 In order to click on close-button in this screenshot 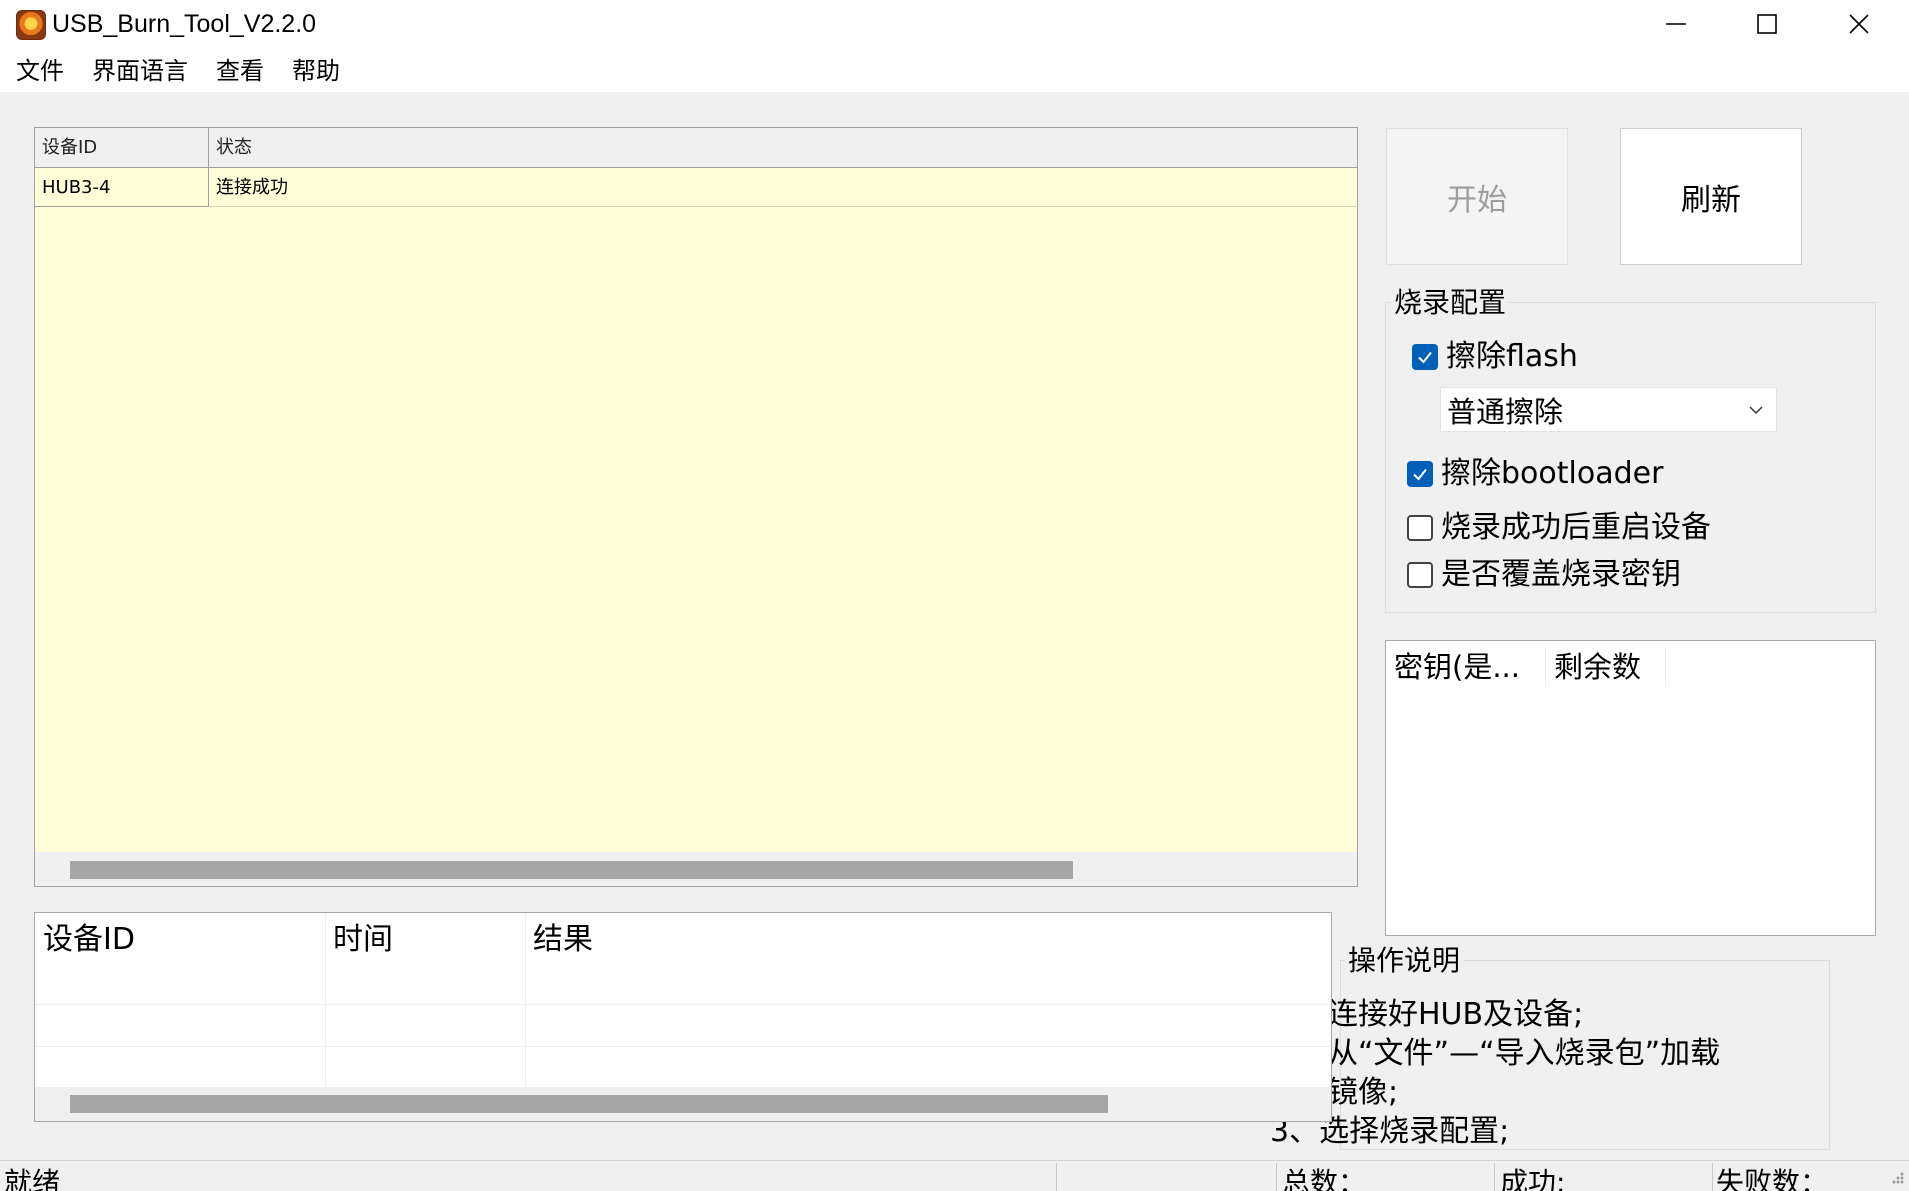, I will do `click(1859, 24)`.